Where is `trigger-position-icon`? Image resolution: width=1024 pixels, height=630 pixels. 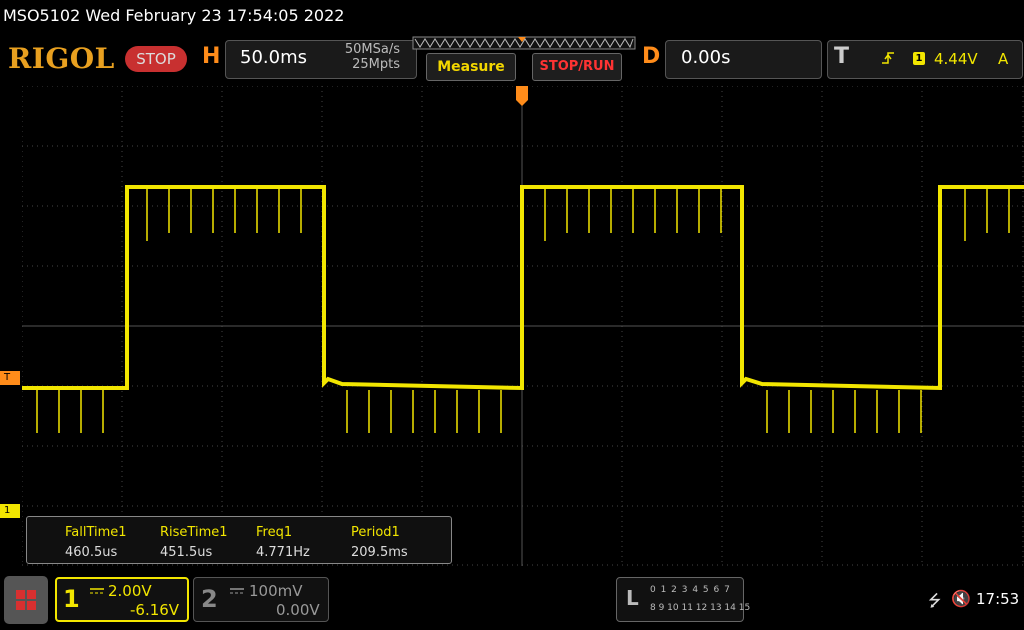
trigger-position-icon is located at coordinates (522, 96).